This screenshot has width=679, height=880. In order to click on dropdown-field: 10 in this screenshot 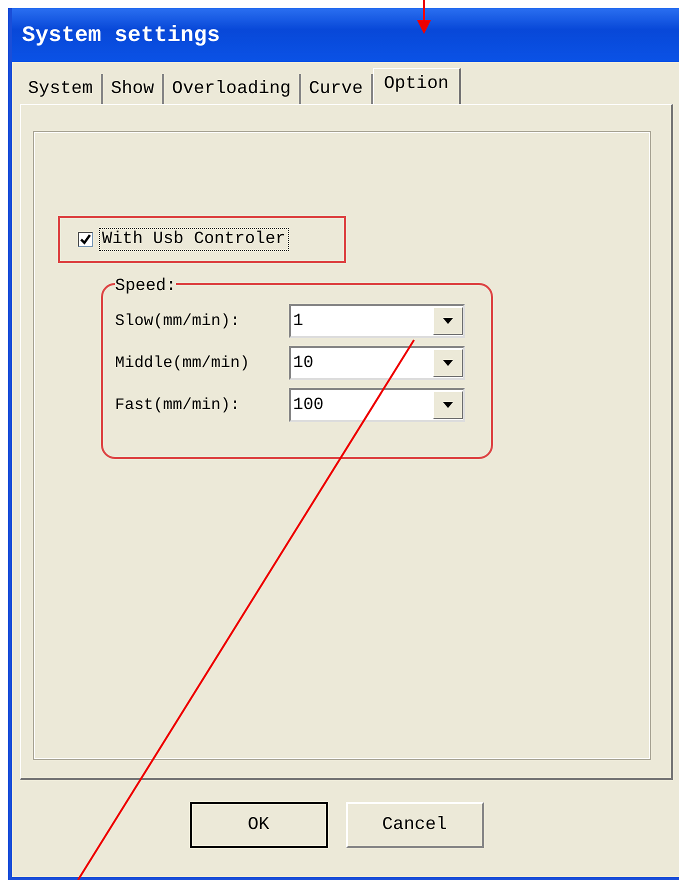, I will do `click(377, 363)`.